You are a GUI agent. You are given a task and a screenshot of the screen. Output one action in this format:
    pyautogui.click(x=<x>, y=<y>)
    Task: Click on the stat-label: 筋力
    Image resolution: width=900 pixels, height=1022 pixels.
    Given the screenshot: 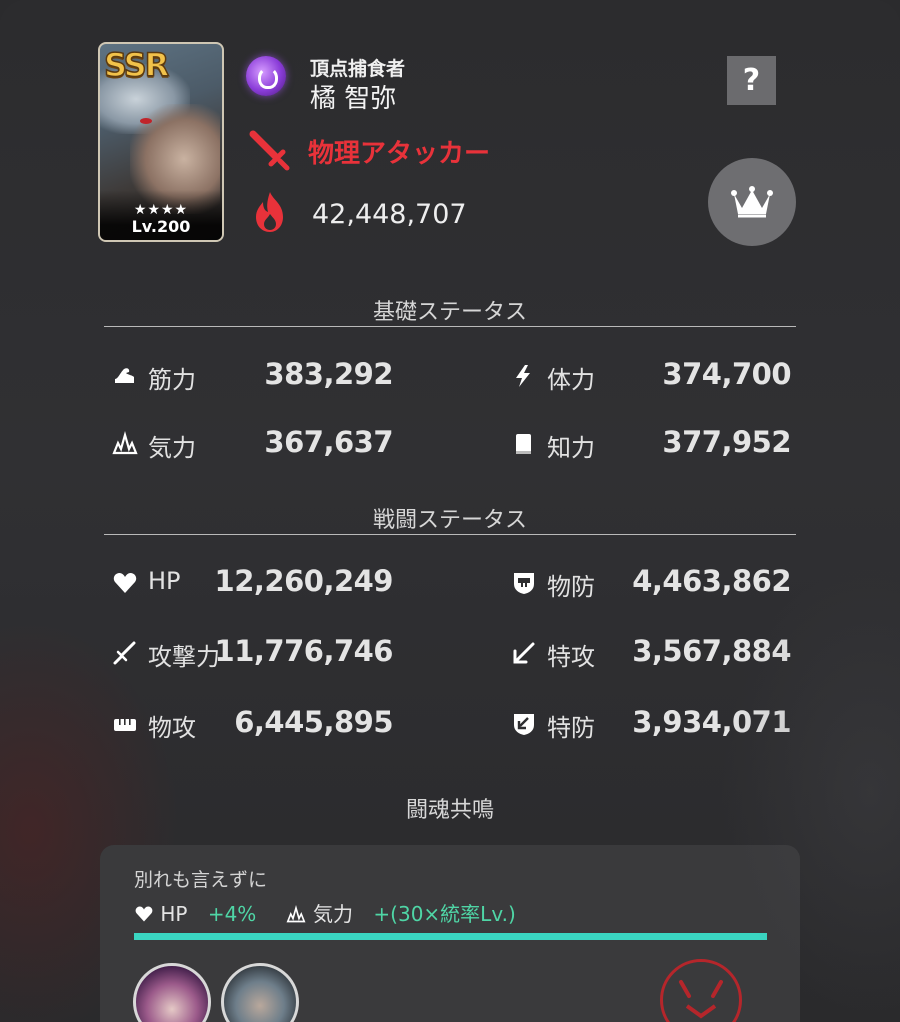 What is the action you would take?
    pyautogui.click(x=172, y=380)
    